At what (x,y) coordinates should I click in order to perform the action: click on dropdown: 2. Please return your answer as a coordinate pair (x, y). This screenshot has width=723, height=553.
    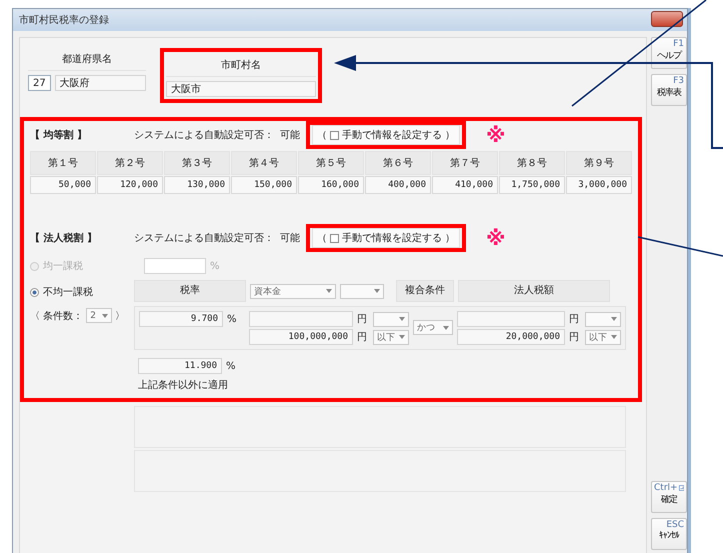
    Looking at the image, I should click on (99, 315).